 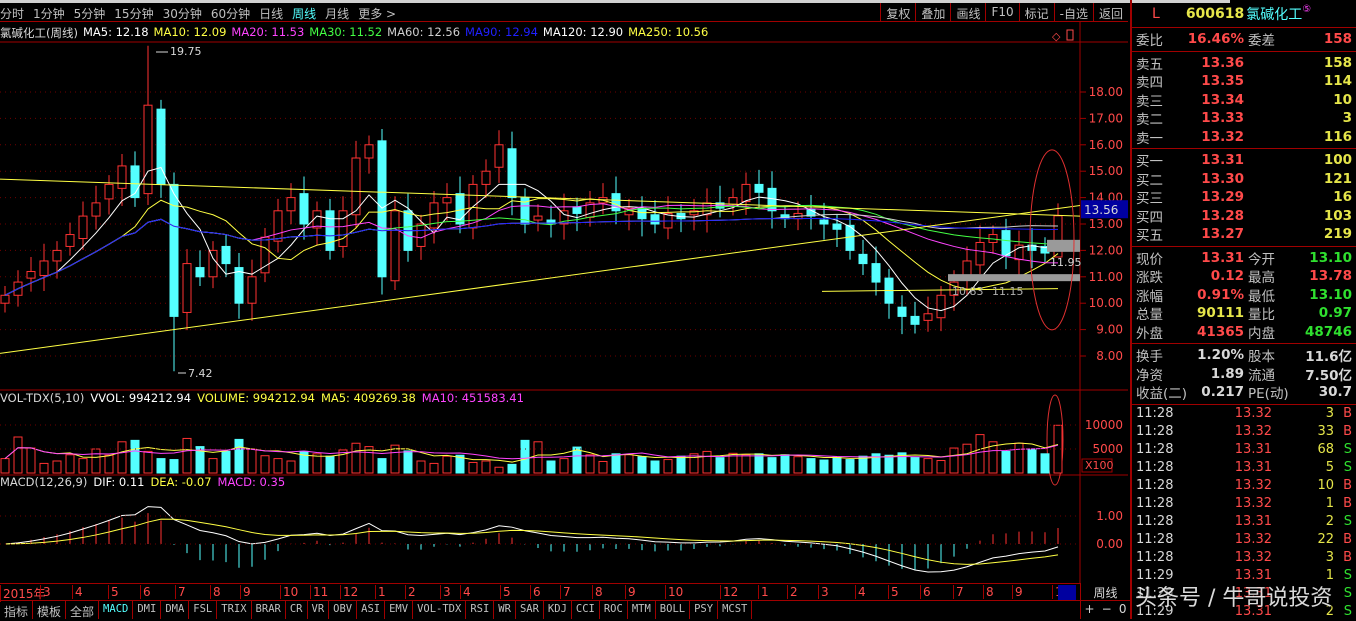 What do you see at coordinates (480, 610) in the screenshot?
I see `indicator-tab: RSI` at bounding box center [480, 610].